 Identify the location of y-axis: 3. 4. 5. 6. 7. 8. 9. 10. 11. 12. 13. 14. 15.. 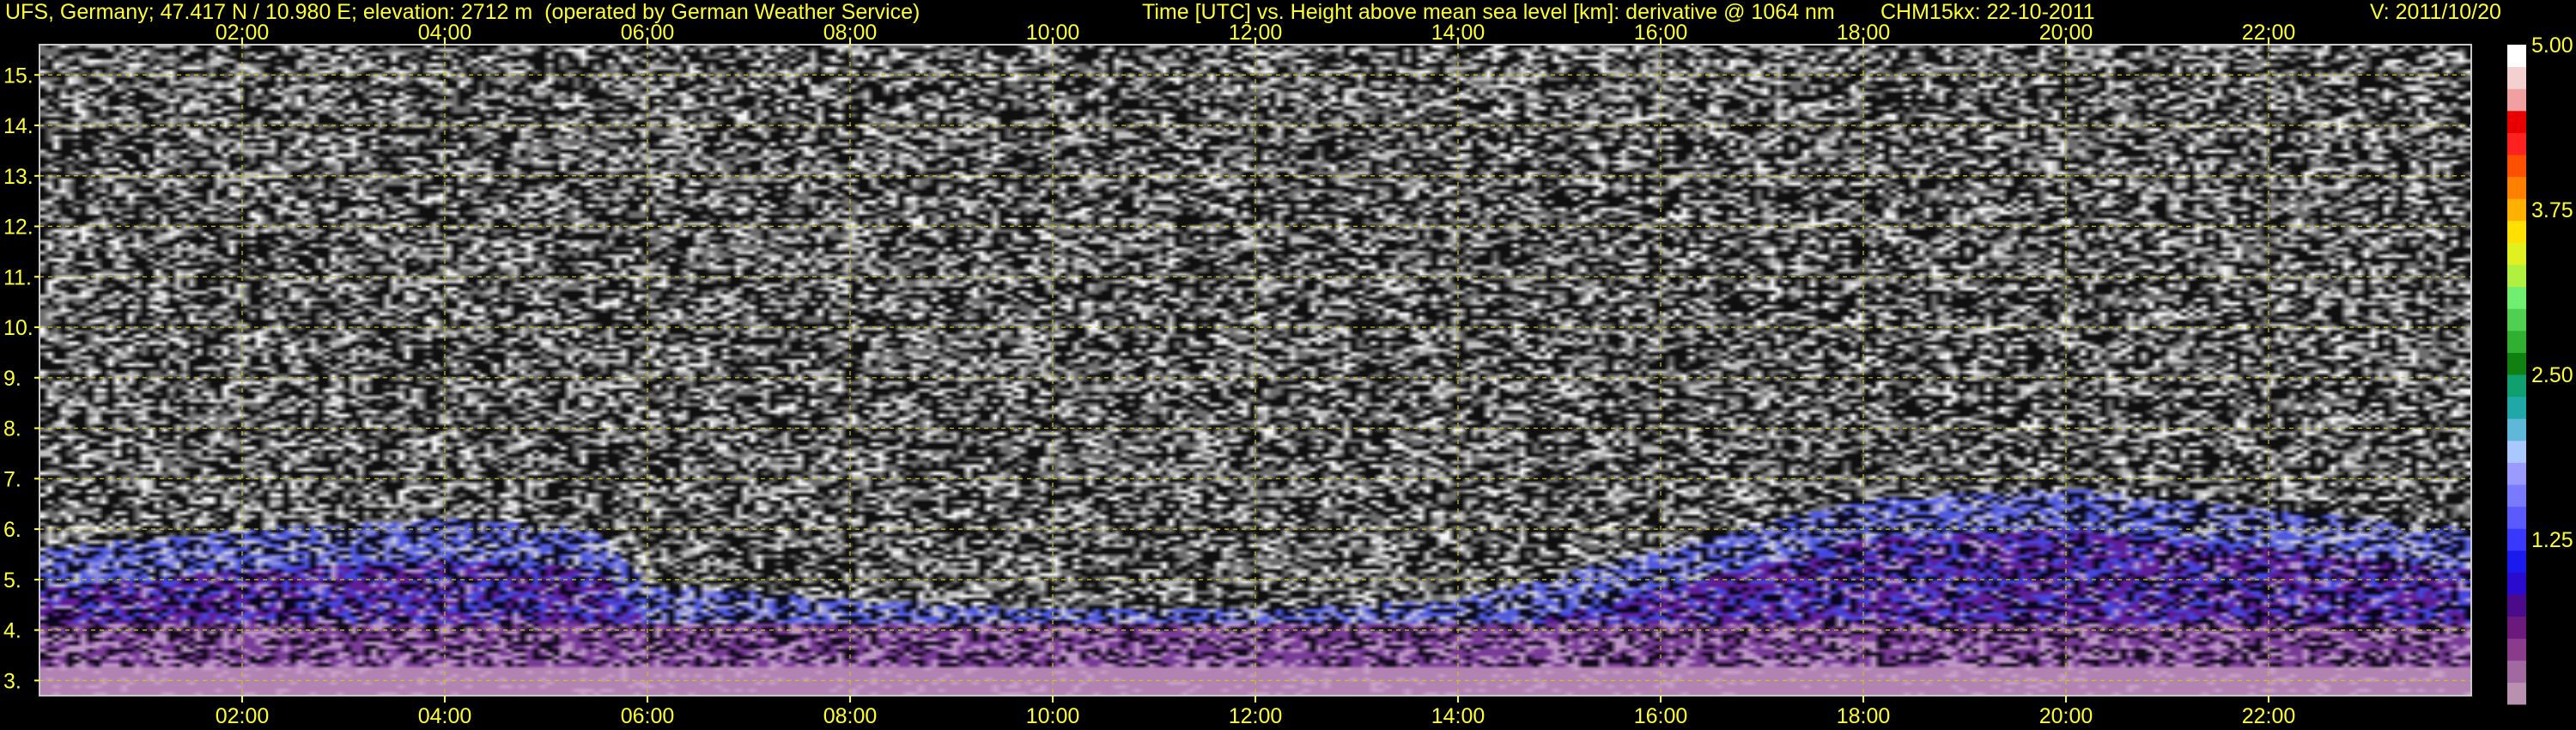
(21, 378).